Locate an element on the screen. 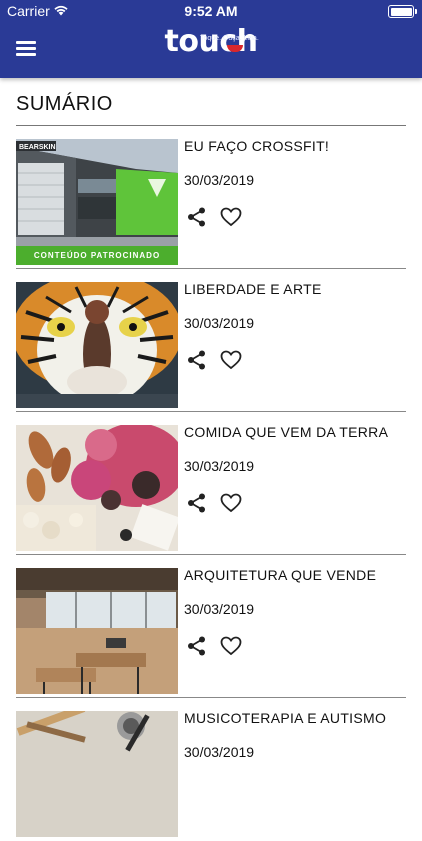 Image resolution: width=422 pixels, height=841 pixels. musical-instruments-image is located at coordinates (97, 774).